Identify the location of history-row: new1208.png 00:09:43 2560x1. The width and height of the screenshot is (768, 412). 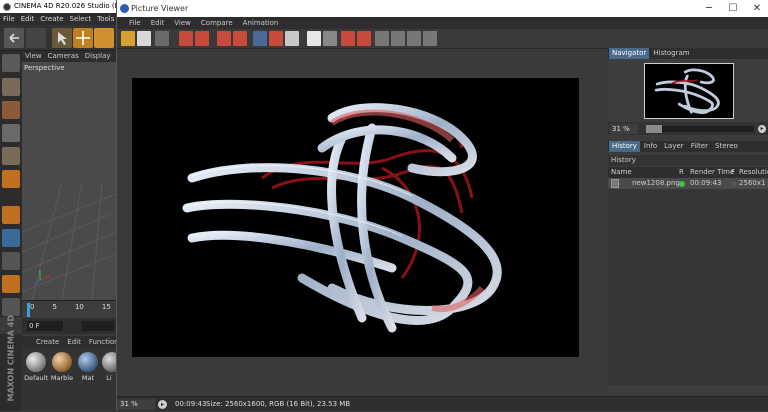
(688, 183).